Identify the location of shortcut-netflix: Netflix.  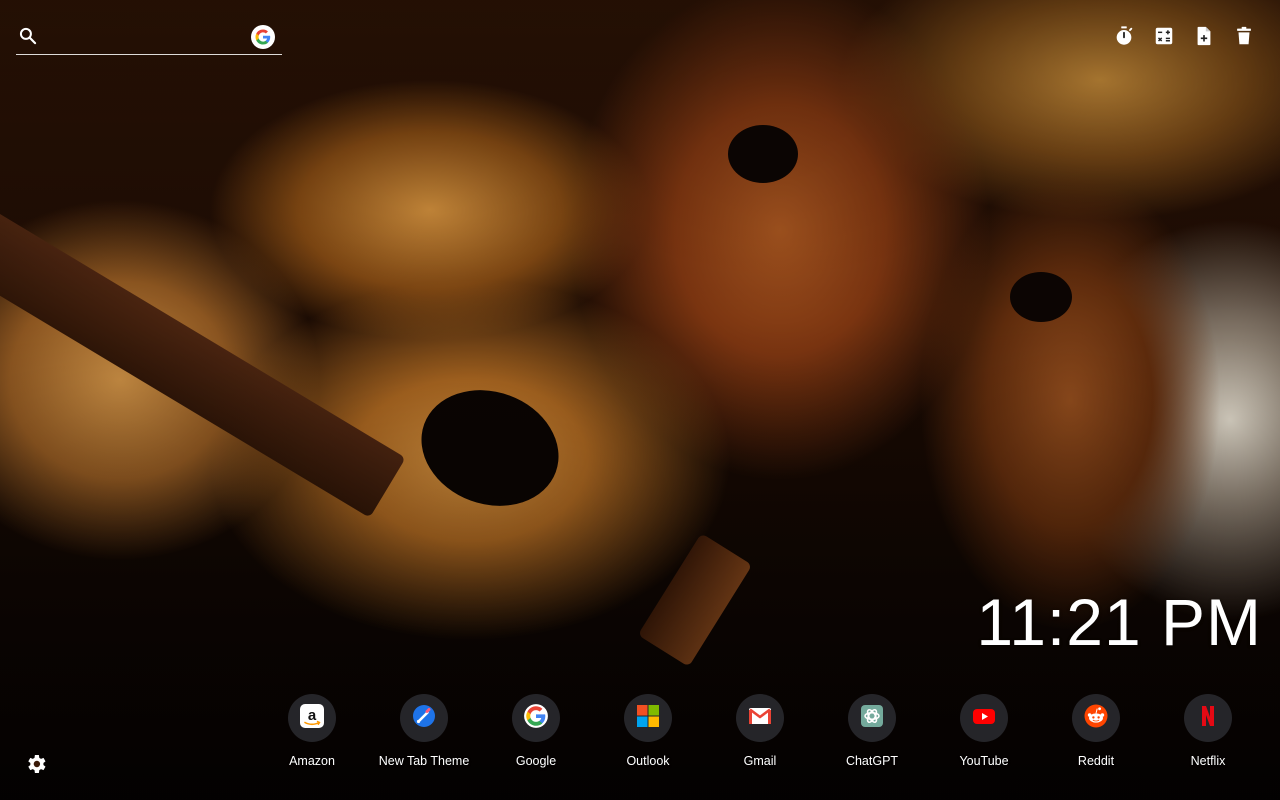
(1208, 731).